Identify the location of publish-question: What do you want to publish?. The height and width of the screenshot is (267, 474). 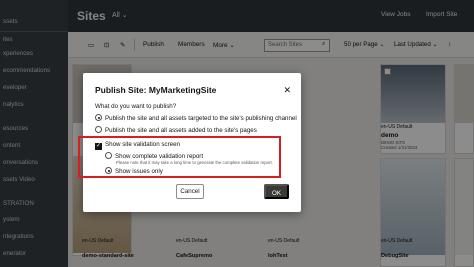
(136, 106).